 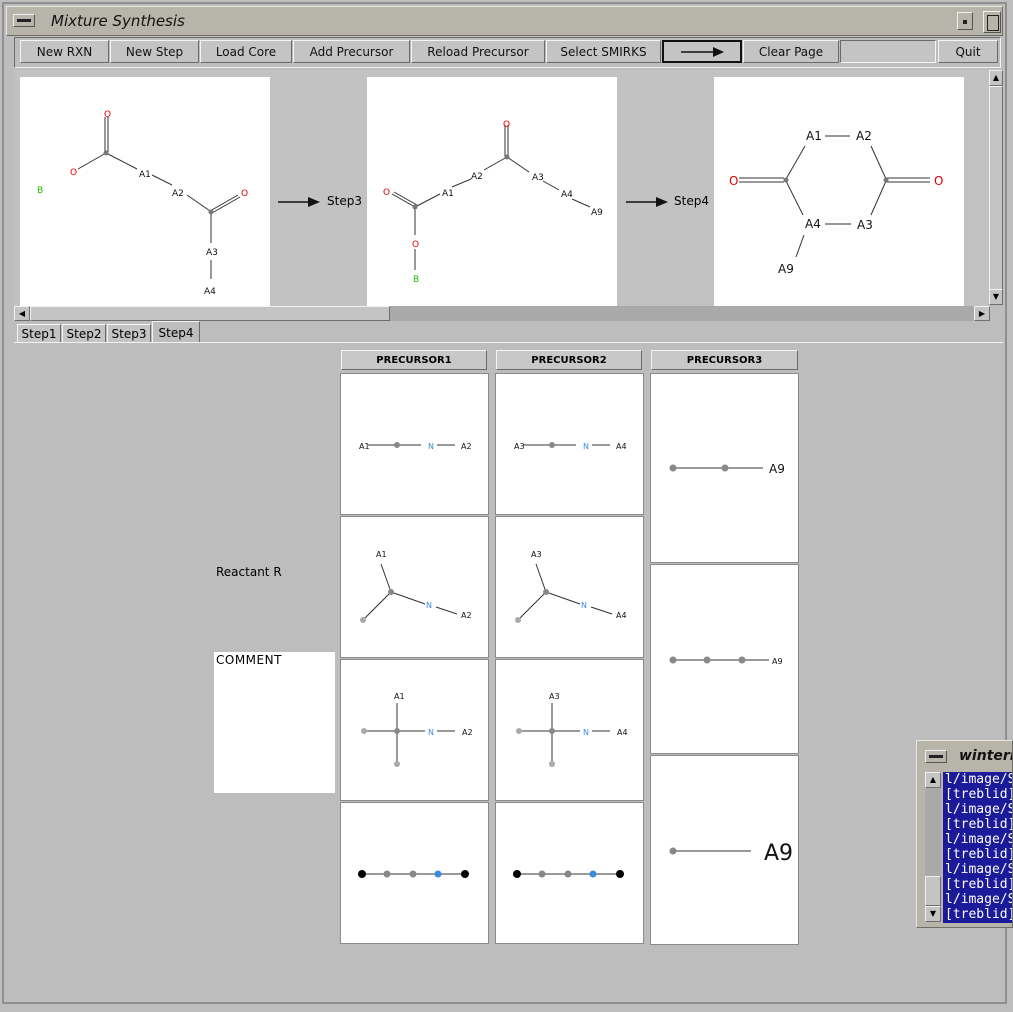 What do you see at coordinates (154, 51) in the screenshot?
I see `new-step-button: New Step` at bounding box center [154, 51].